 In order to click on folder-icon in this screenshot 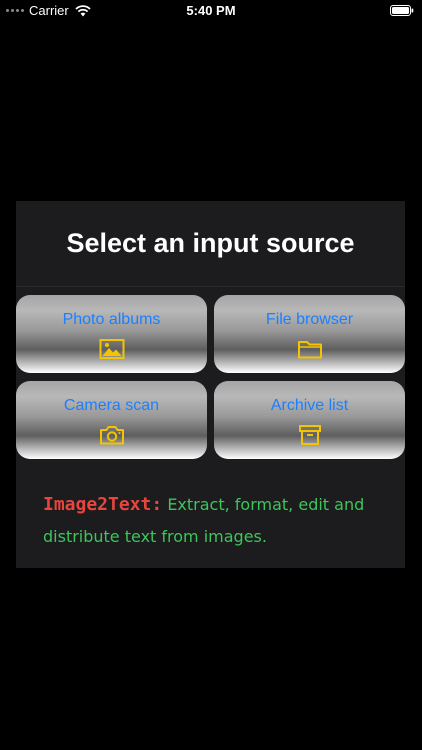, I will do `click(309, 350)`.